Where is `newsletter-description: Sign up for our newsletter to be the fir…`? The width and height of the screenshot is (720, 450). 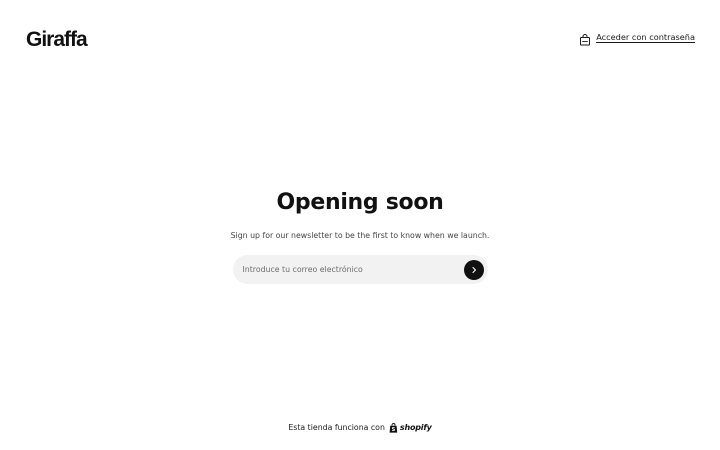
newsletter-description: Sign up for our newsletter to be the fir… is located at coordinates (360, 235).